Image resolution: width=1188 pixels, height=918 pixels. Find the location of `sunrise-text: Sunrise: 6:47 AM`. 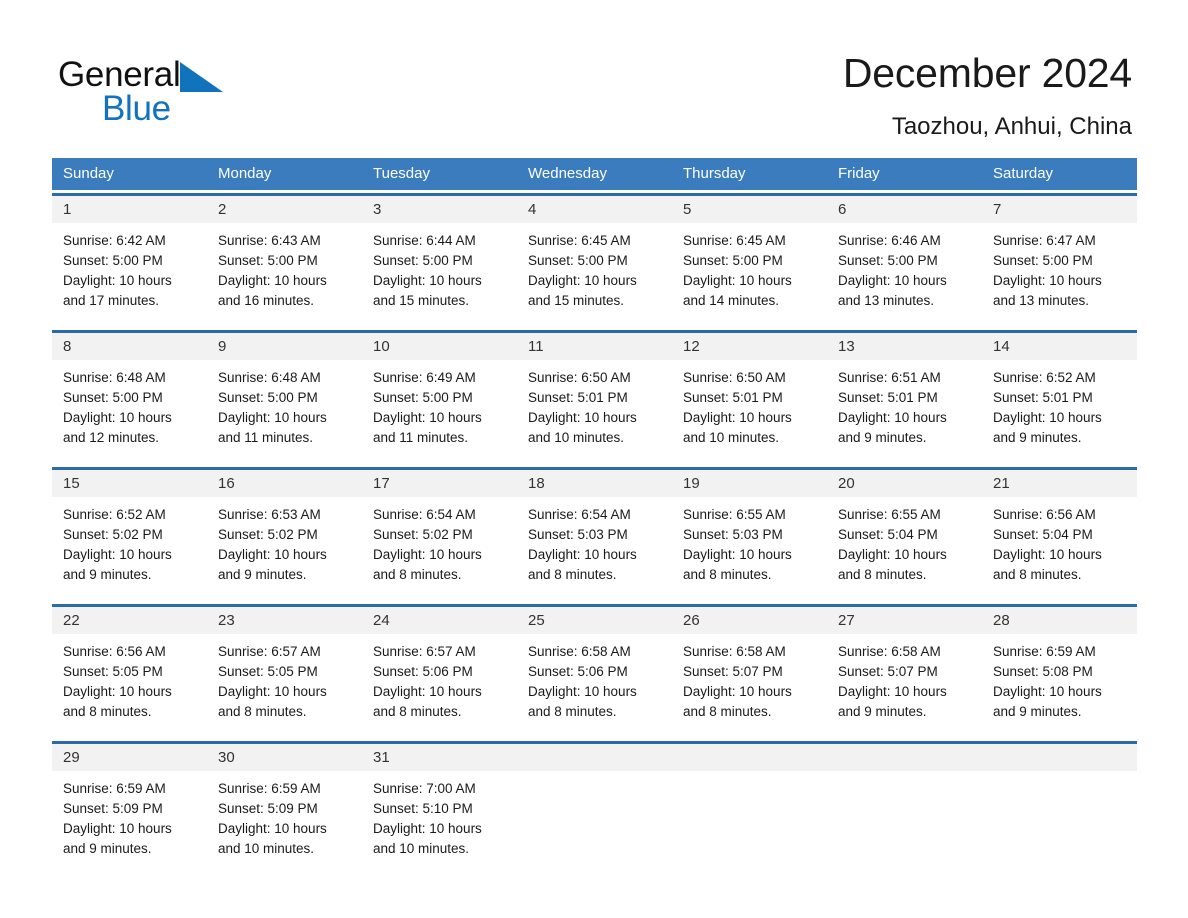

sunrise-text: Sunrise: 6:47 AM is located at coordinates (1044, 240).